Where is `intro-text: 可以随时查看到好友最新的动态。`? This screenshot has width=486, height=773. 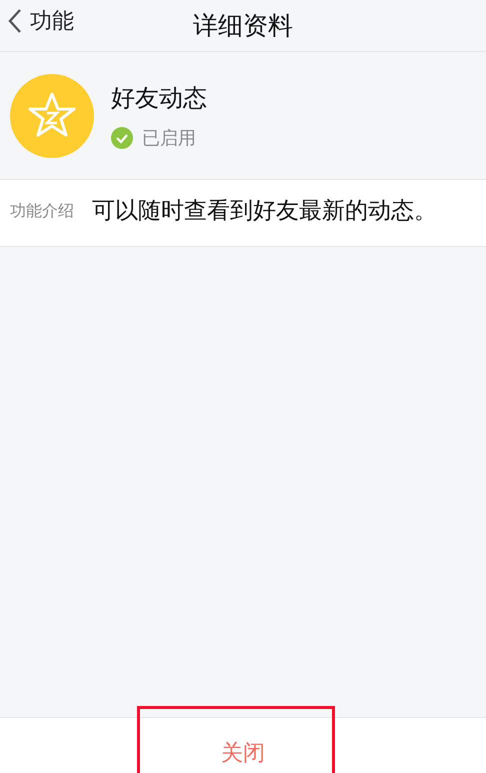
intro-text: 可以随时查看到好友最新的动态。 is located at coordinates (264, 211).